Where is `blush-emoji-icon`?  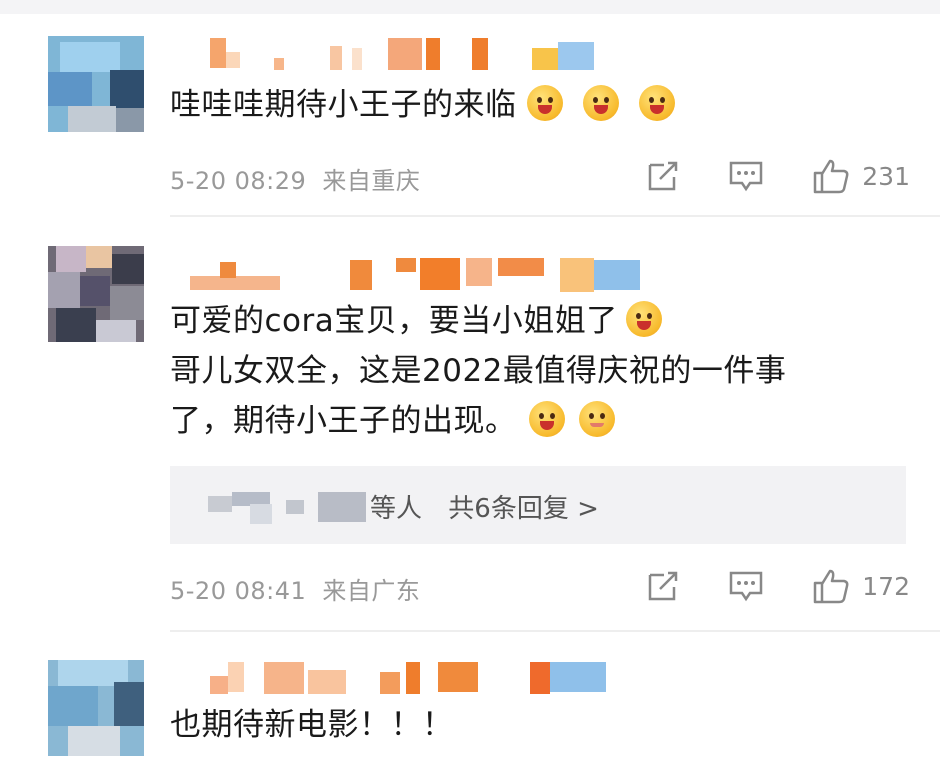 blush-emoji-icon is located at coordinates (596, 419).